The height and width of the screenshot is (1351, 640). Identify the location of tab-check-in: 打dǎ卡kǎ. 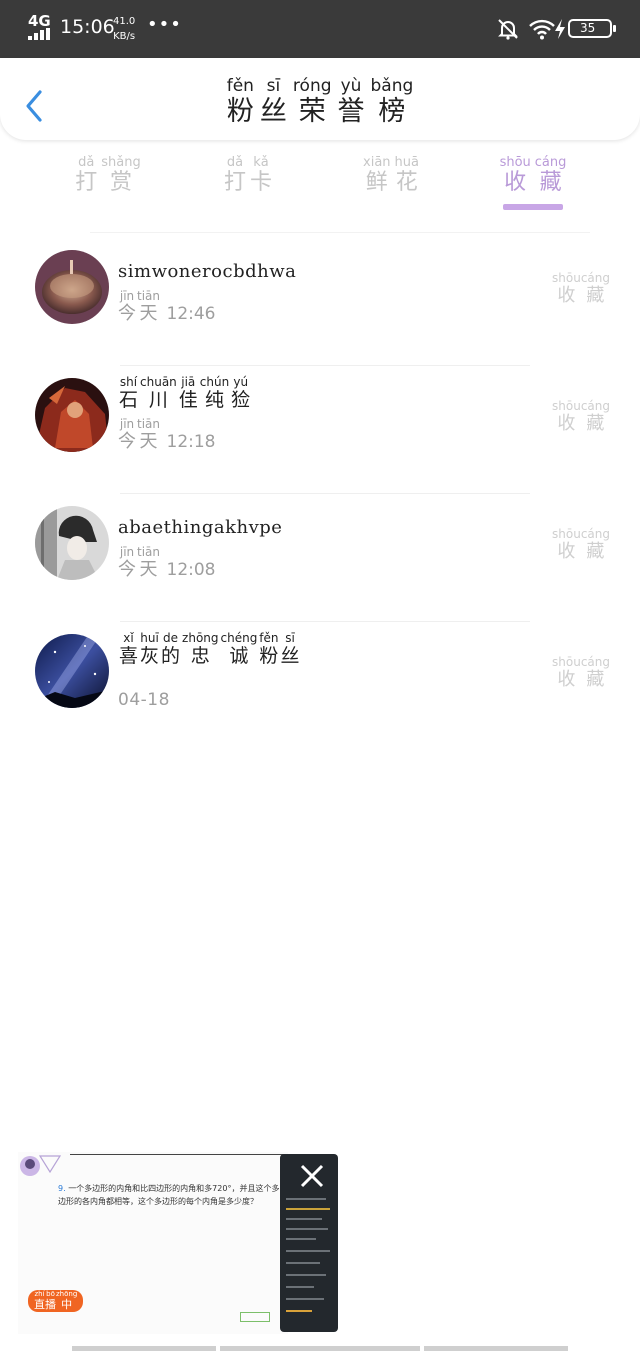
(248, 175).